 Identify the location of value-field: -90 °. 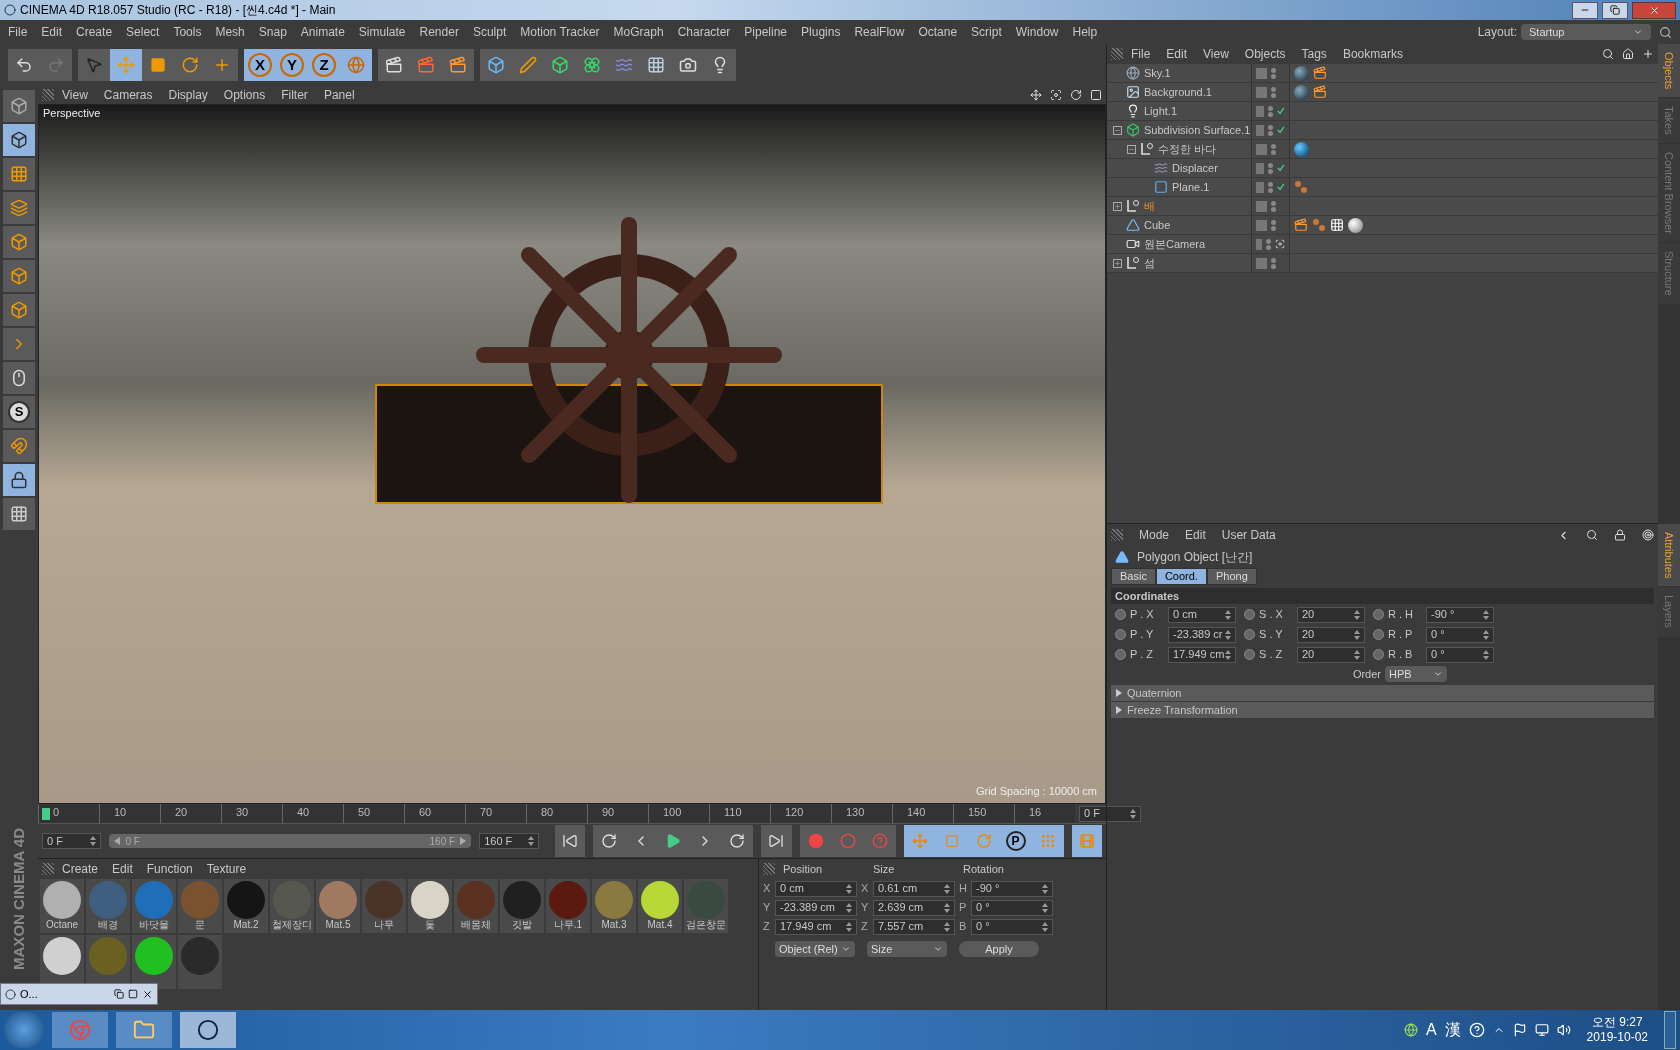
(1460, 614).